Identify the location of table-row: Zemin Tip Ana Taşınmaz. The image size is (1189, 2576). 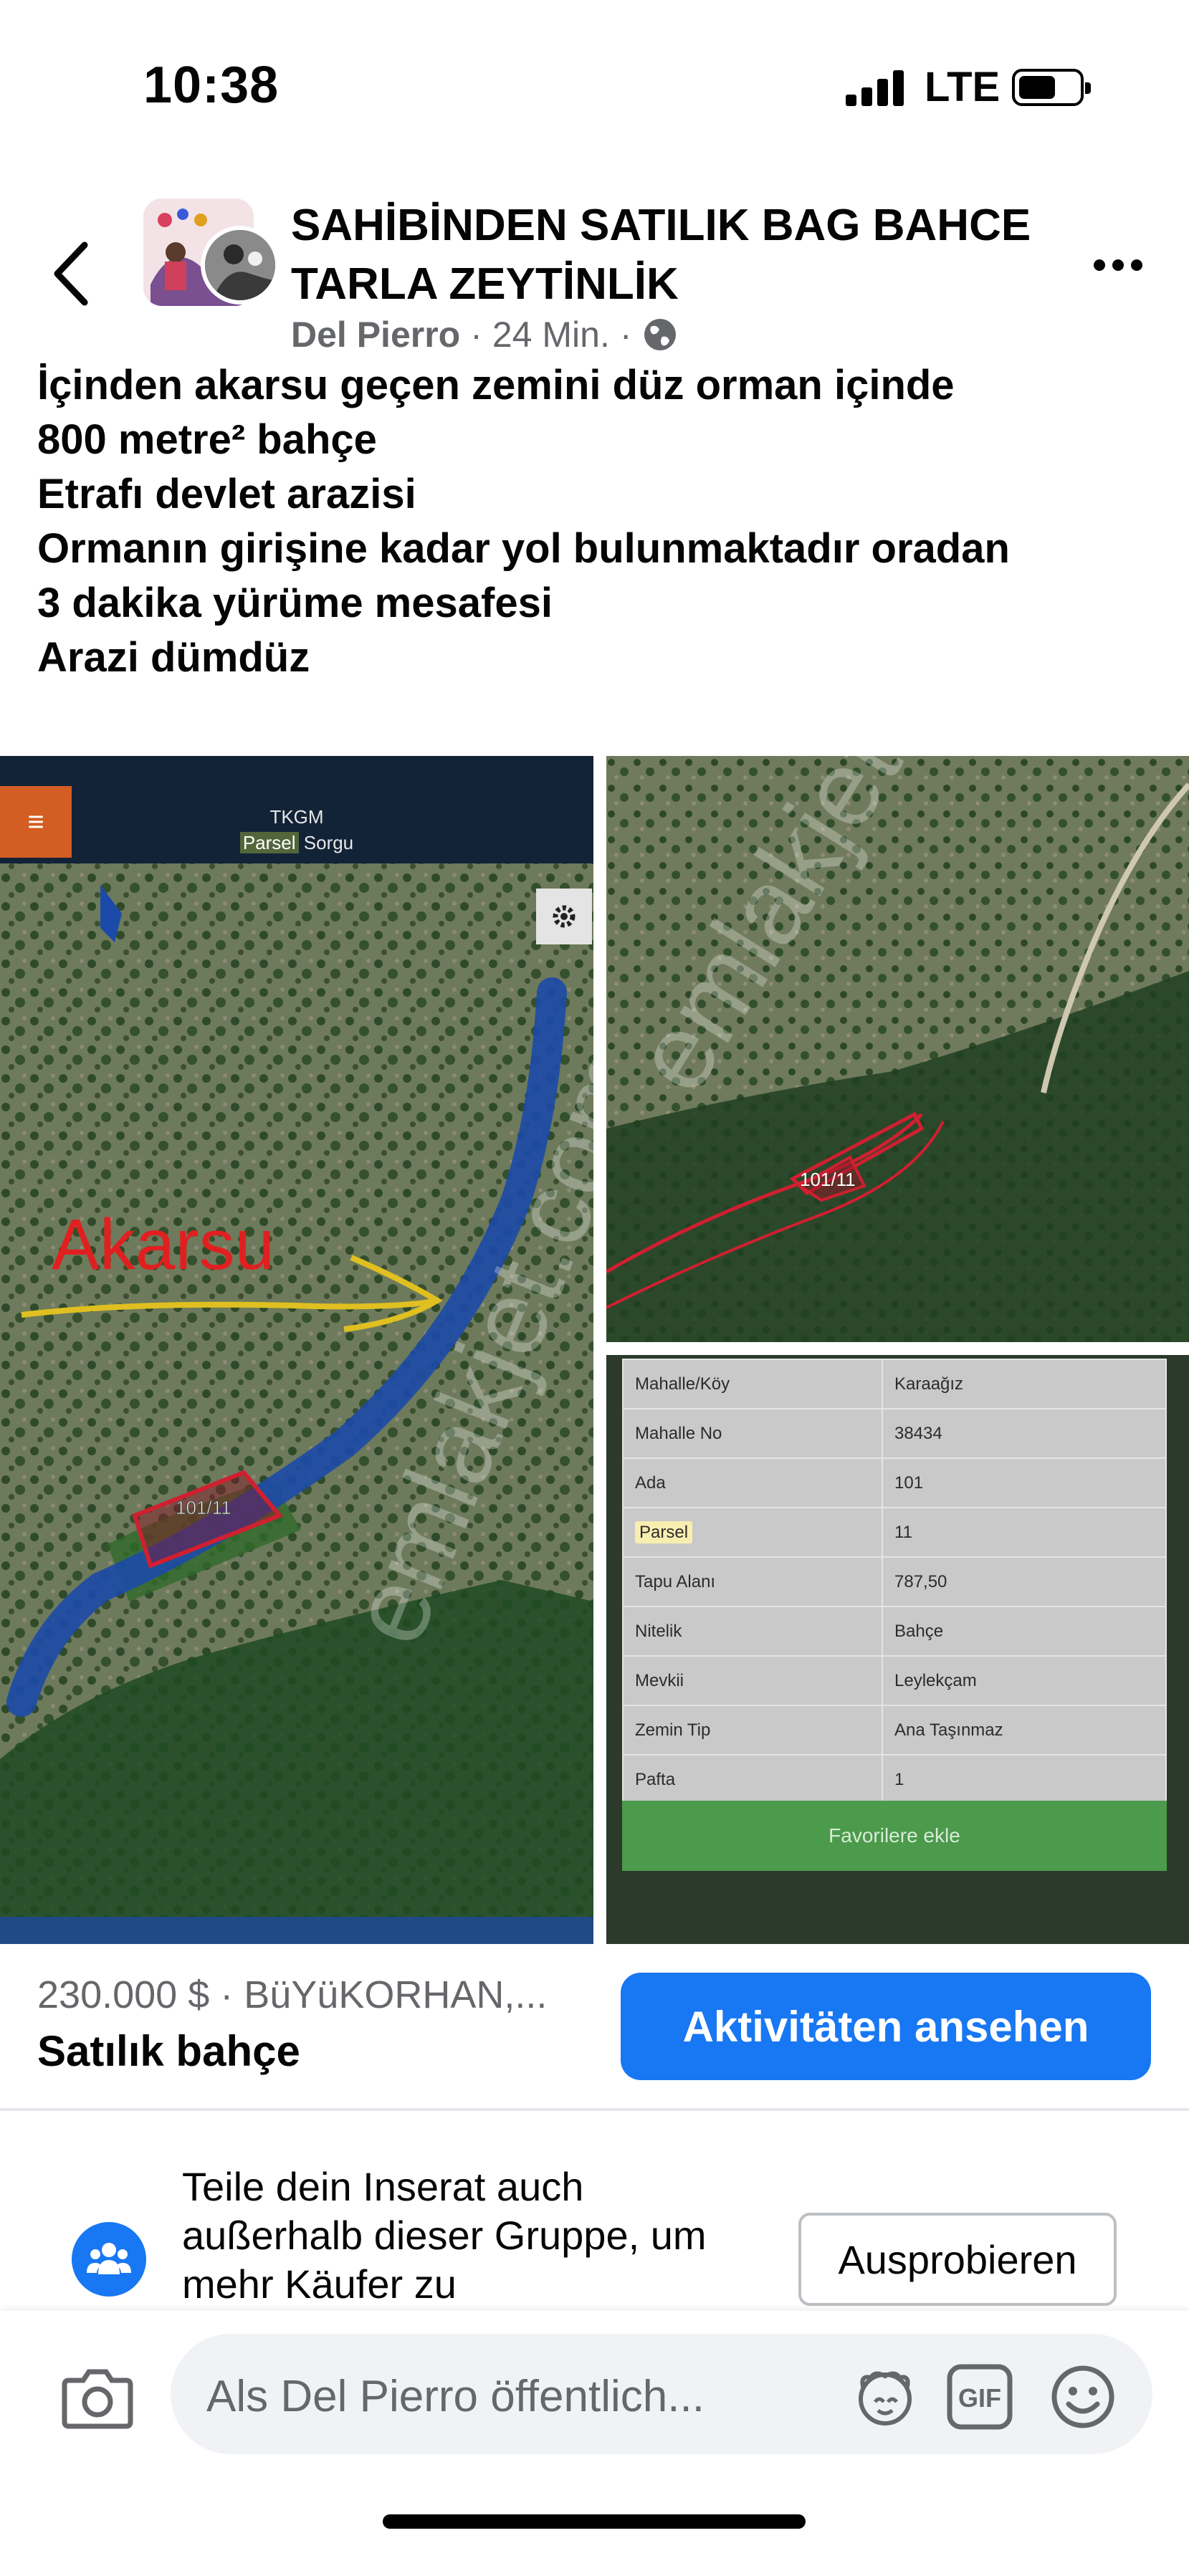
(895, 1731).